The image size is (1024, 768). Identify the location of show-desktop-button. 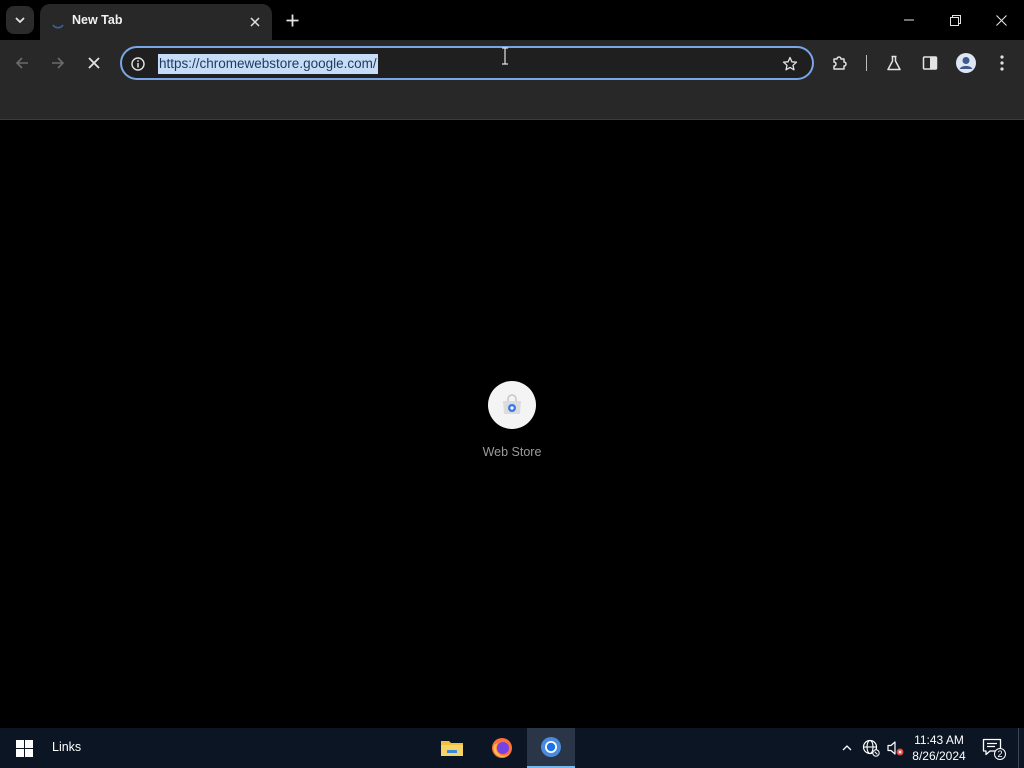
(1021, 748).